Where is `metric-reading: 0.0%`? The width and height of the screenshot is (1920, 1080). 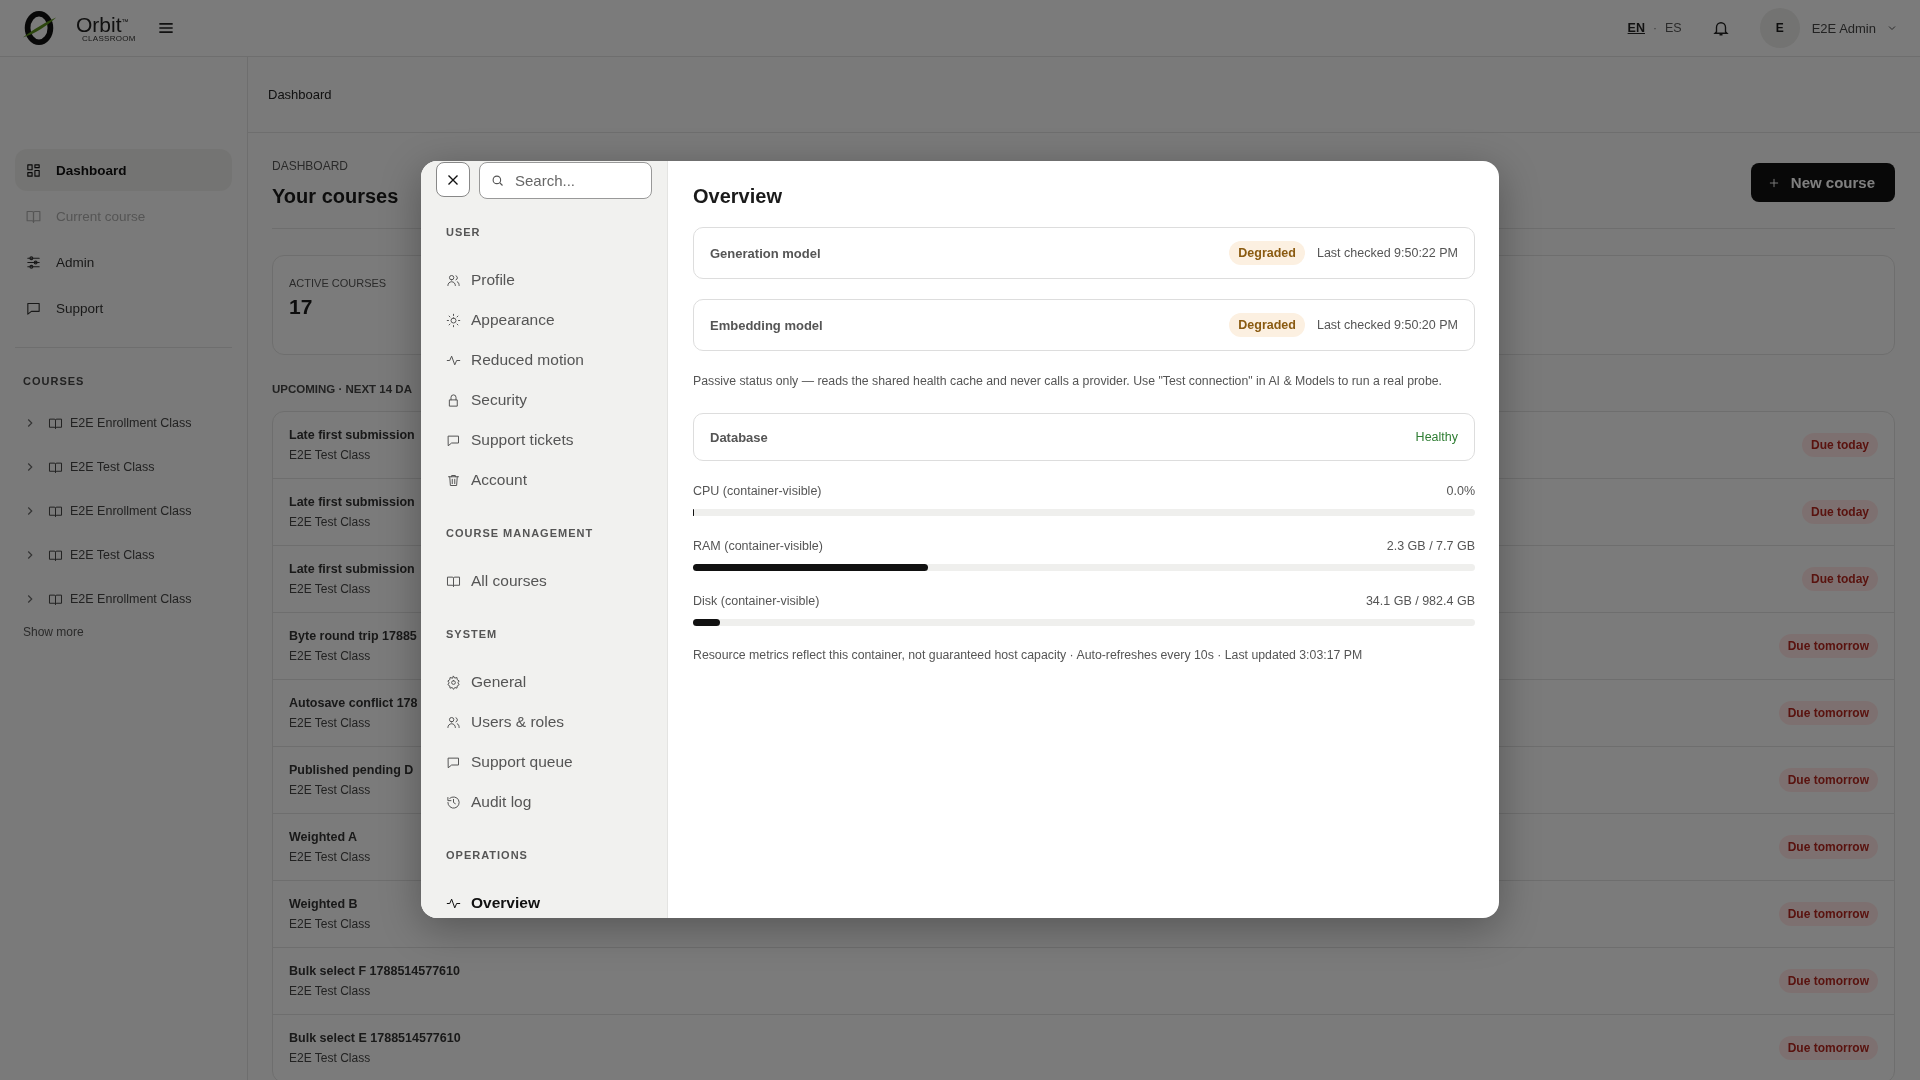
metric-reading: 0.0% is located at coordinates (1460, 491).